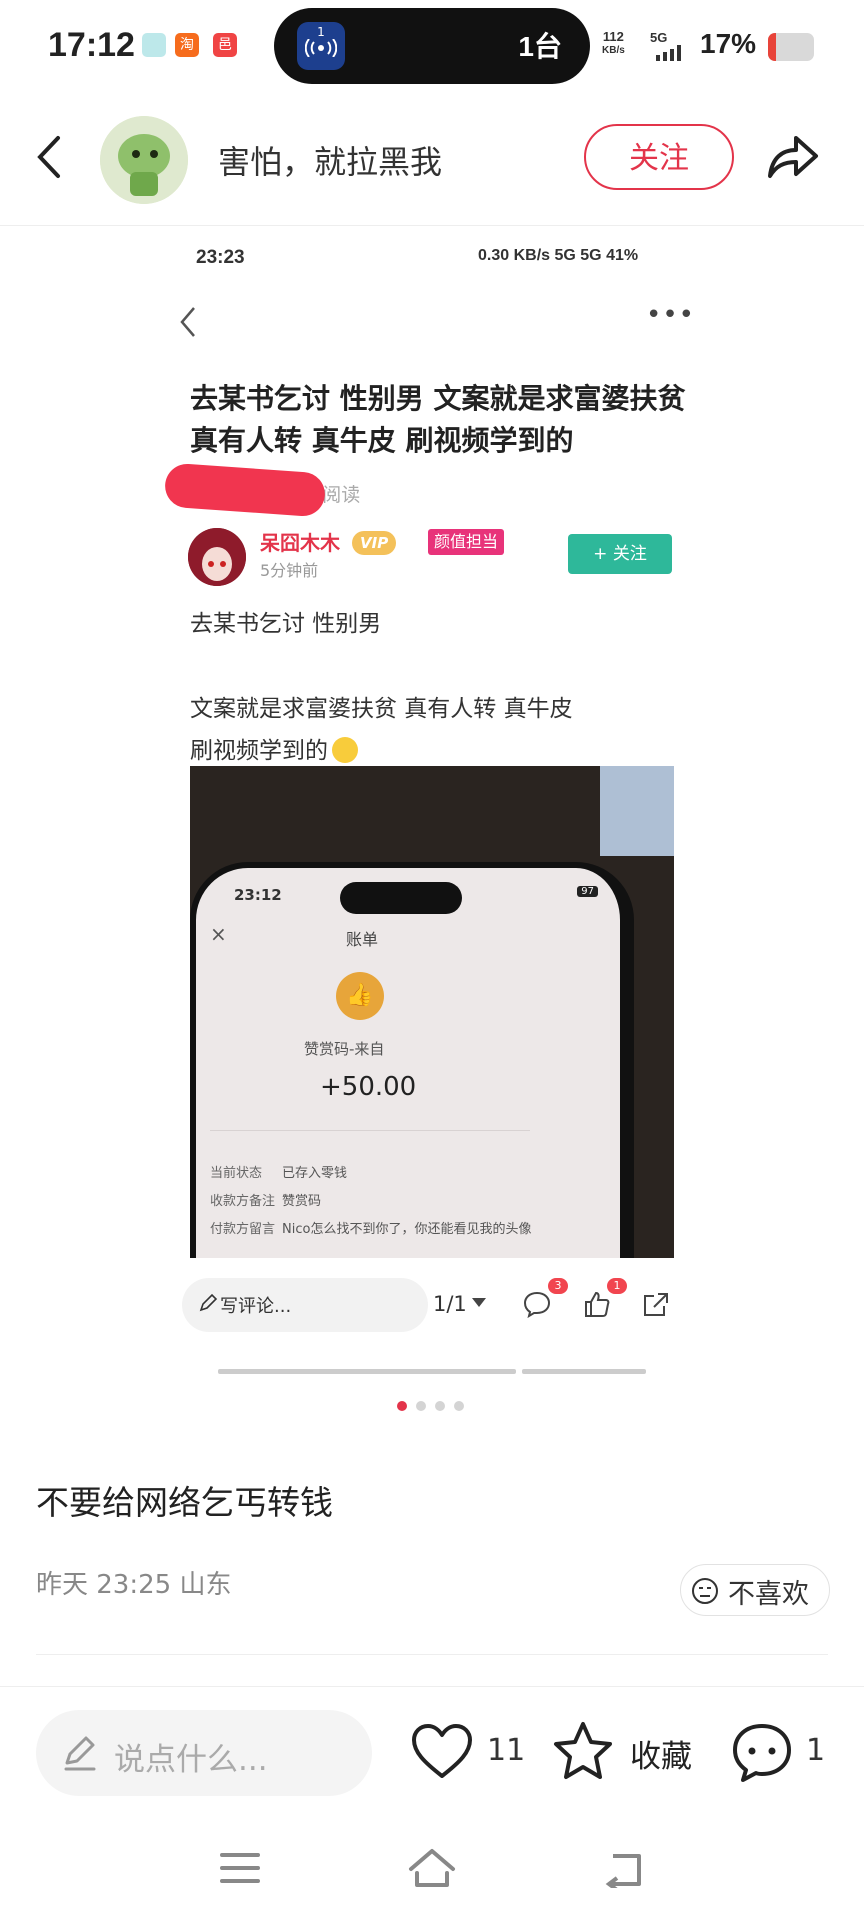 This screenshot has width=864, height=1920. What do you see at coordinates (91, 45) in the screenshot?
I see `status-time: 17:12` at bounding box center [91, 45].